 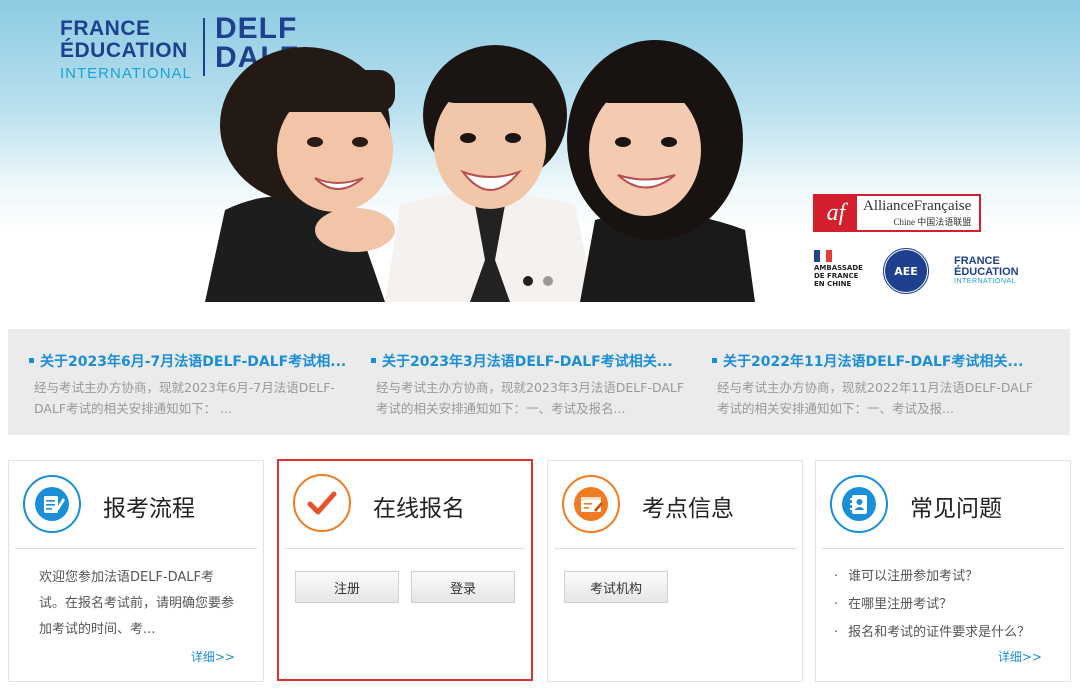 I want to click on aee-label: AEE, so click(x=906, y=271).